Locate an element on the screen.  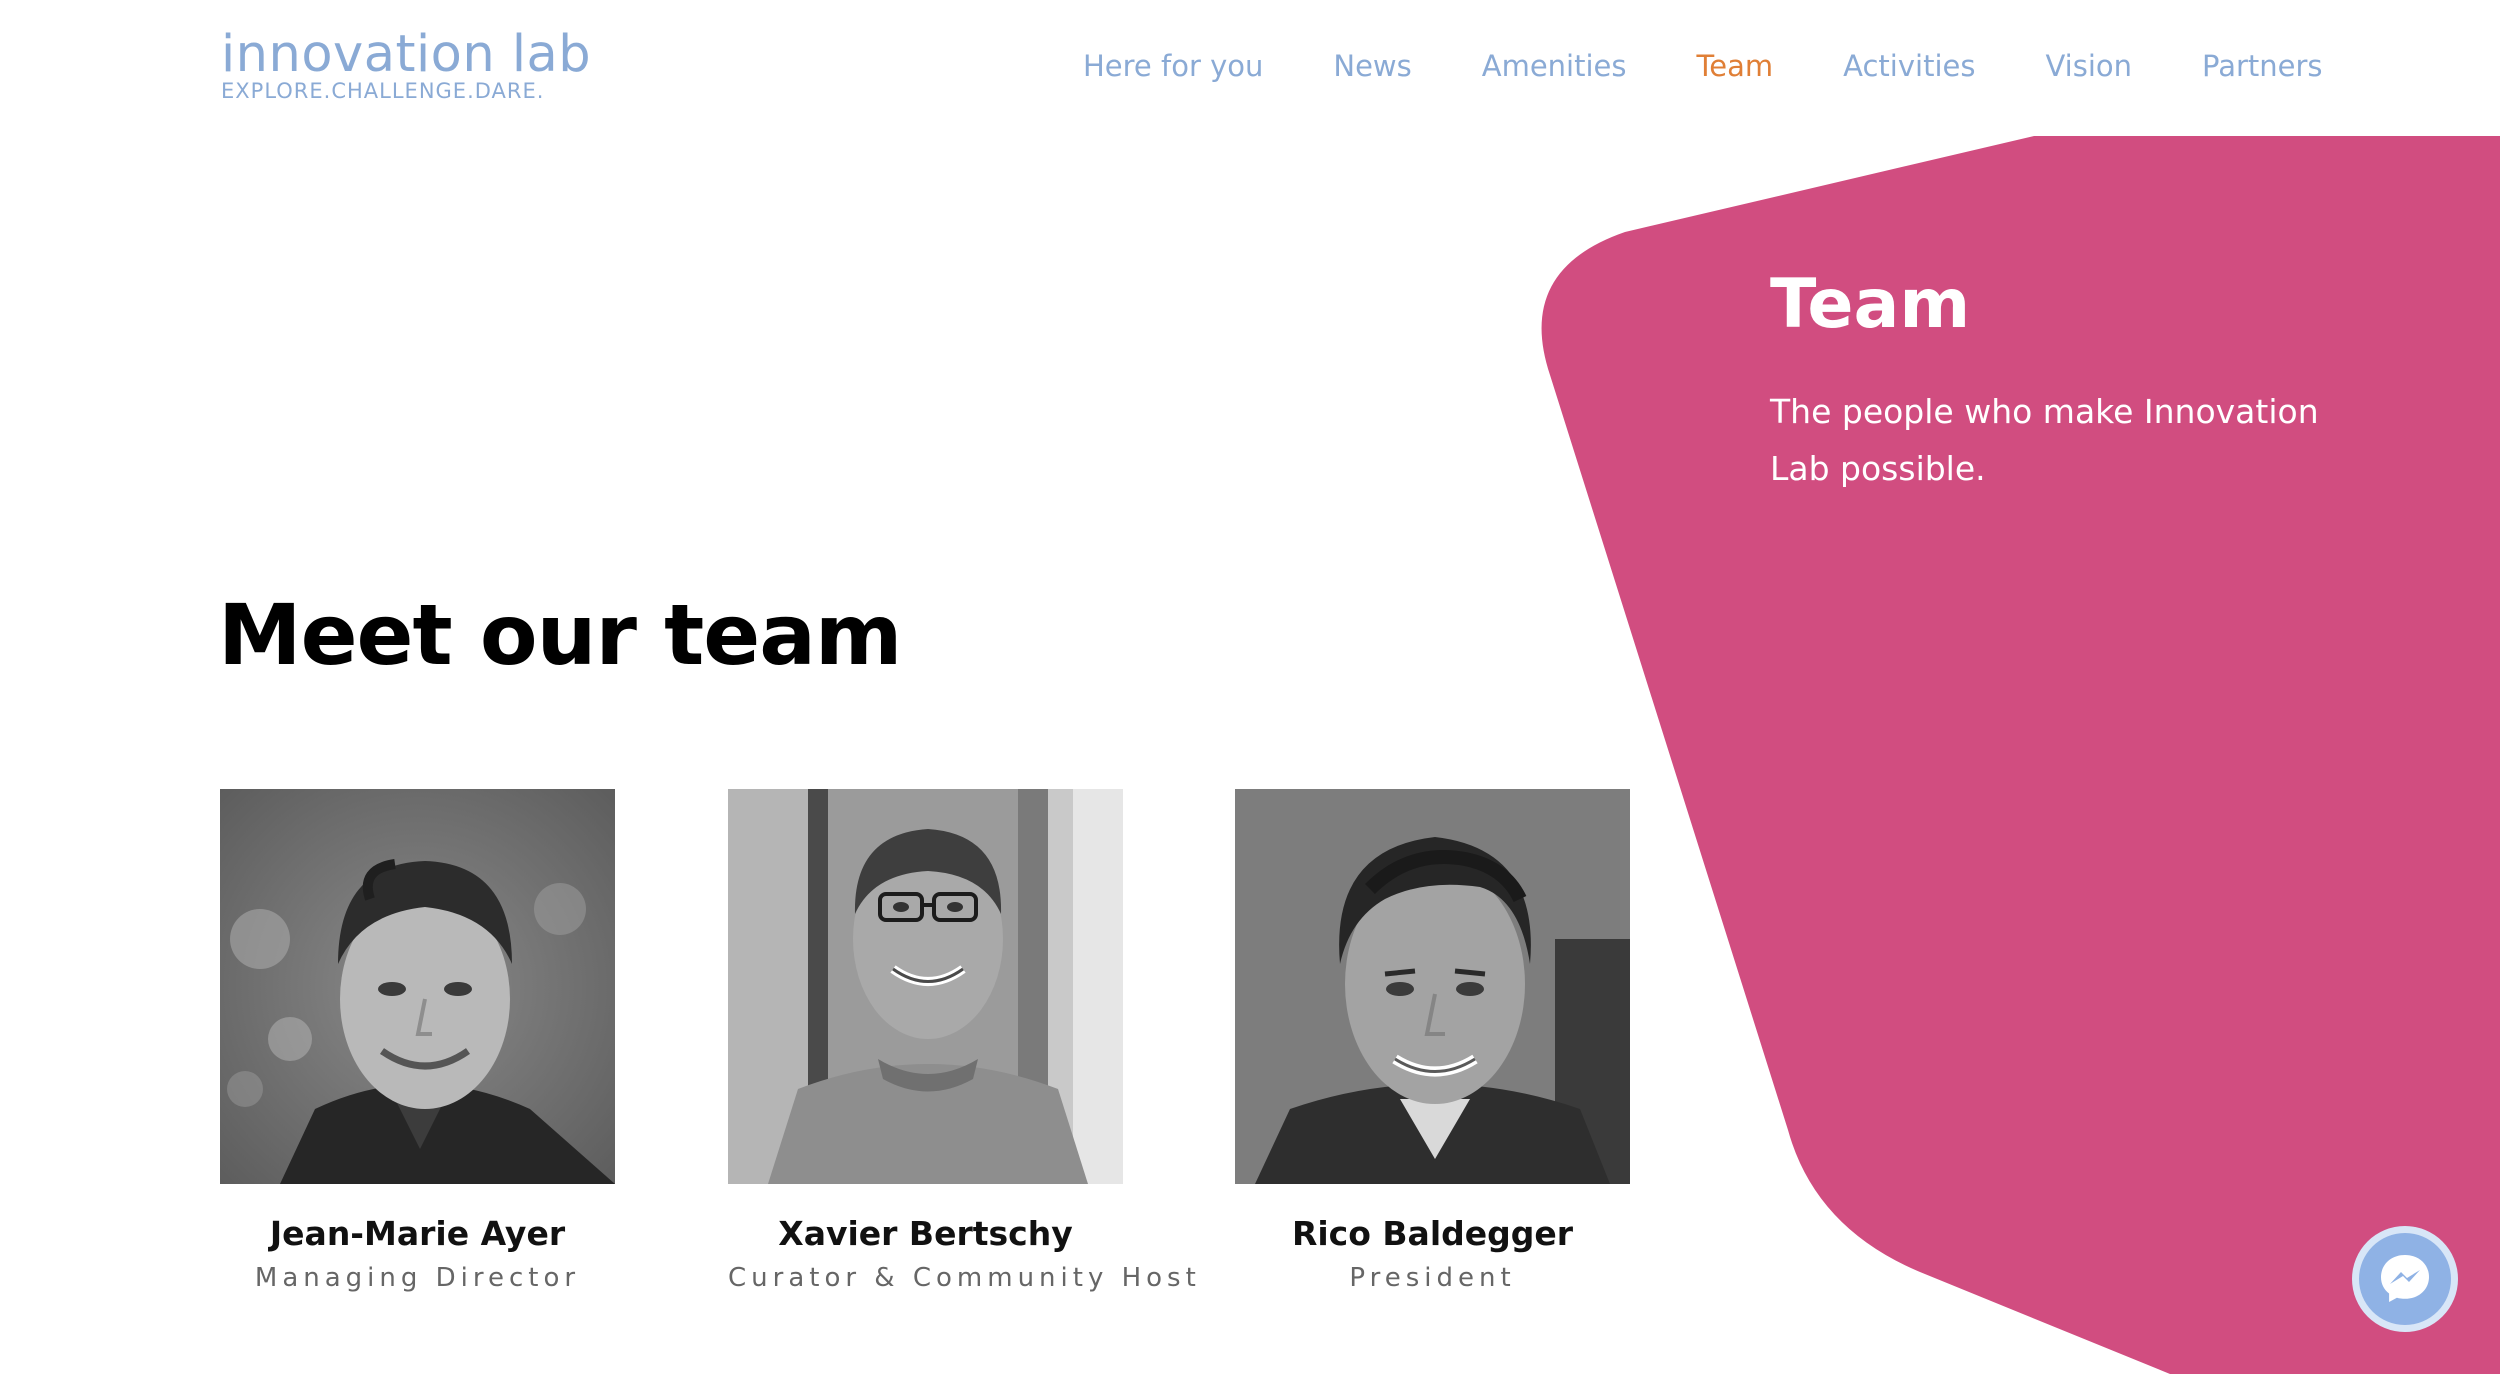
nav-item-news: News is located at coordinates (1372, 66).